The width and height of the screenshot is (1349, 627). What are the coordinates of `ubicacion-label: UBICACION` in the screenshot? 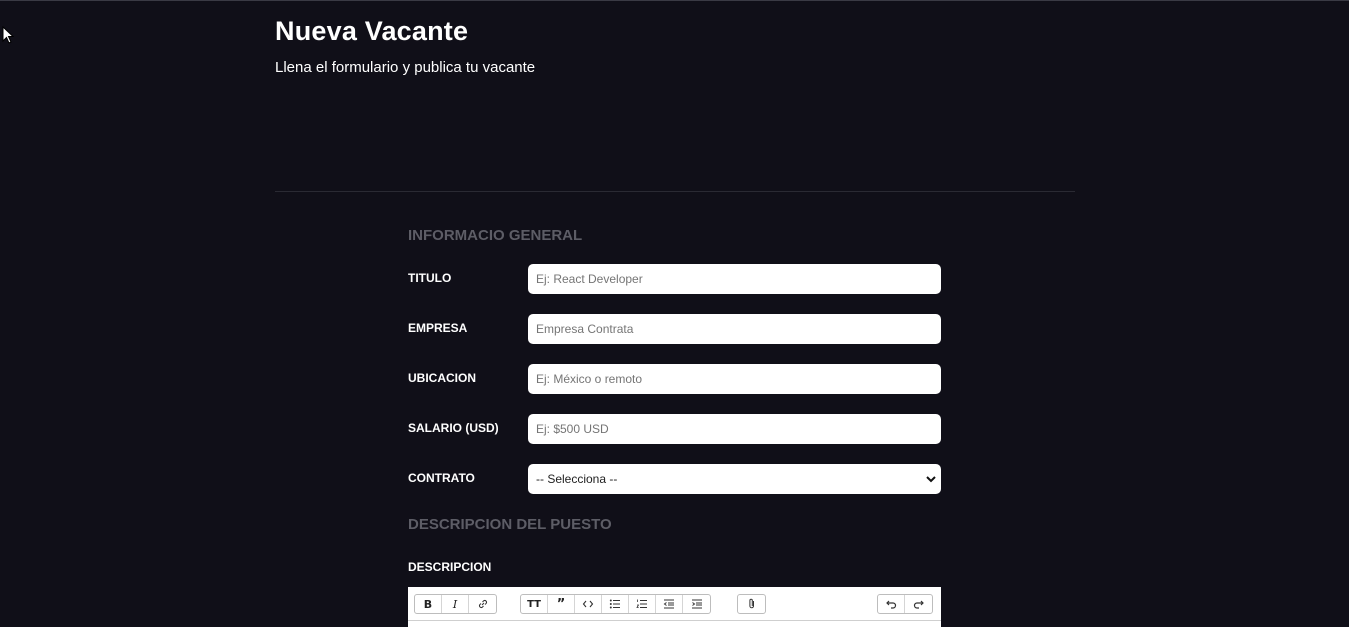 It's located at (442, 378).